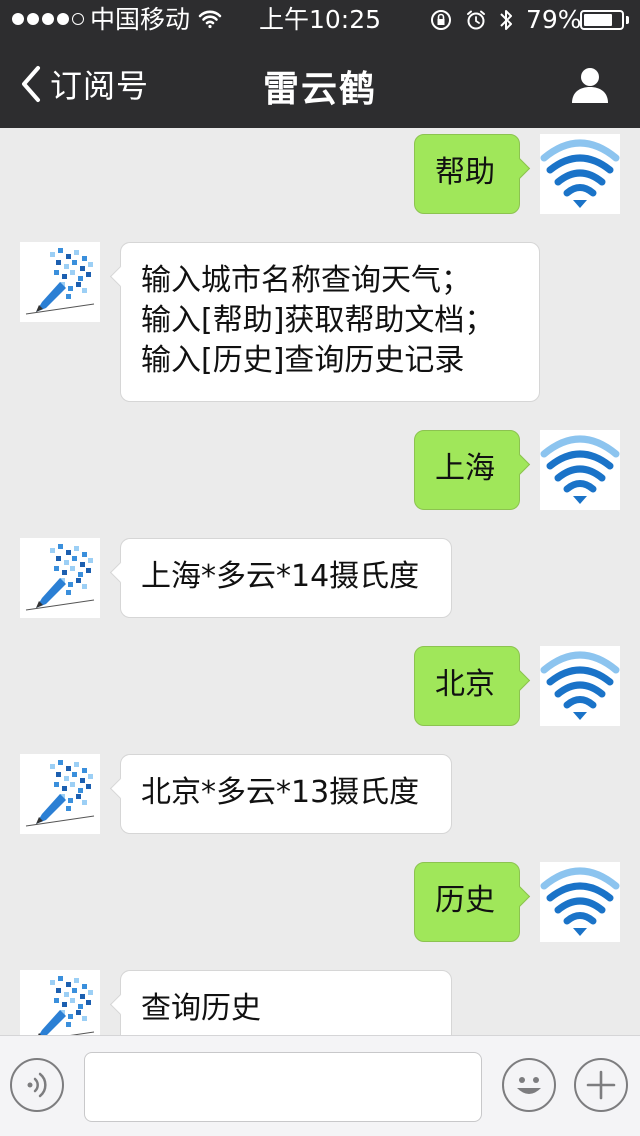  I want to click on message-bubble: 北京, so click(472, 686).